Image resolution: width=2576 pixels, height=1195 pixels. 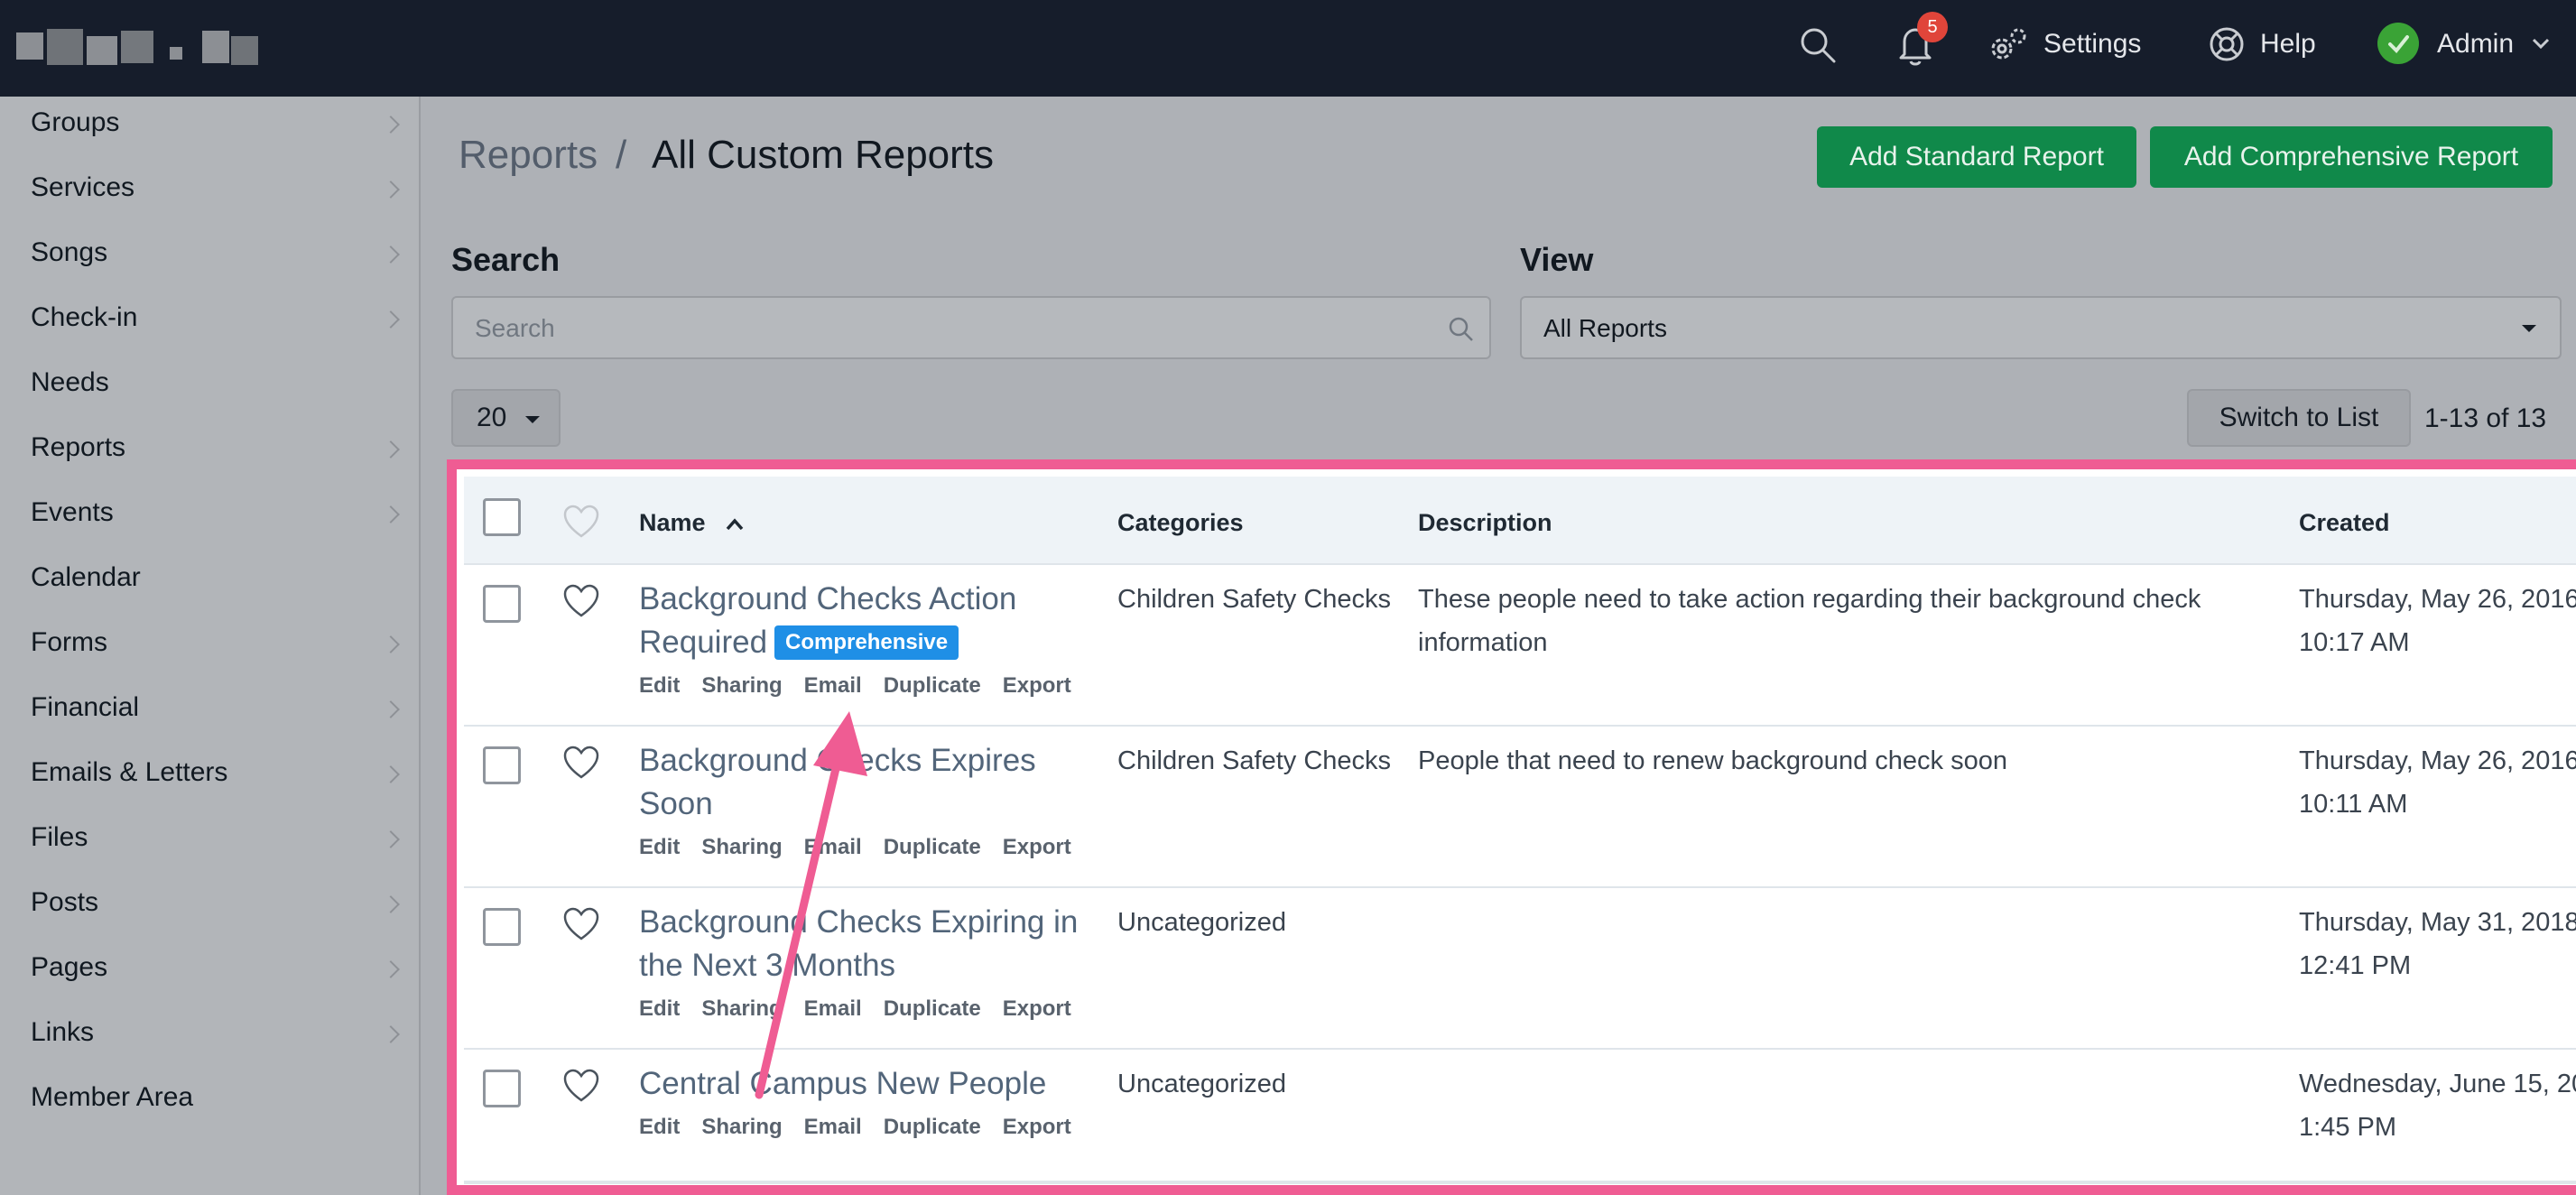 What do you see at coordinates (60, 837) in the screenshot?
I see `sidebar-item-label: Files` at bounding box center [60, 837].